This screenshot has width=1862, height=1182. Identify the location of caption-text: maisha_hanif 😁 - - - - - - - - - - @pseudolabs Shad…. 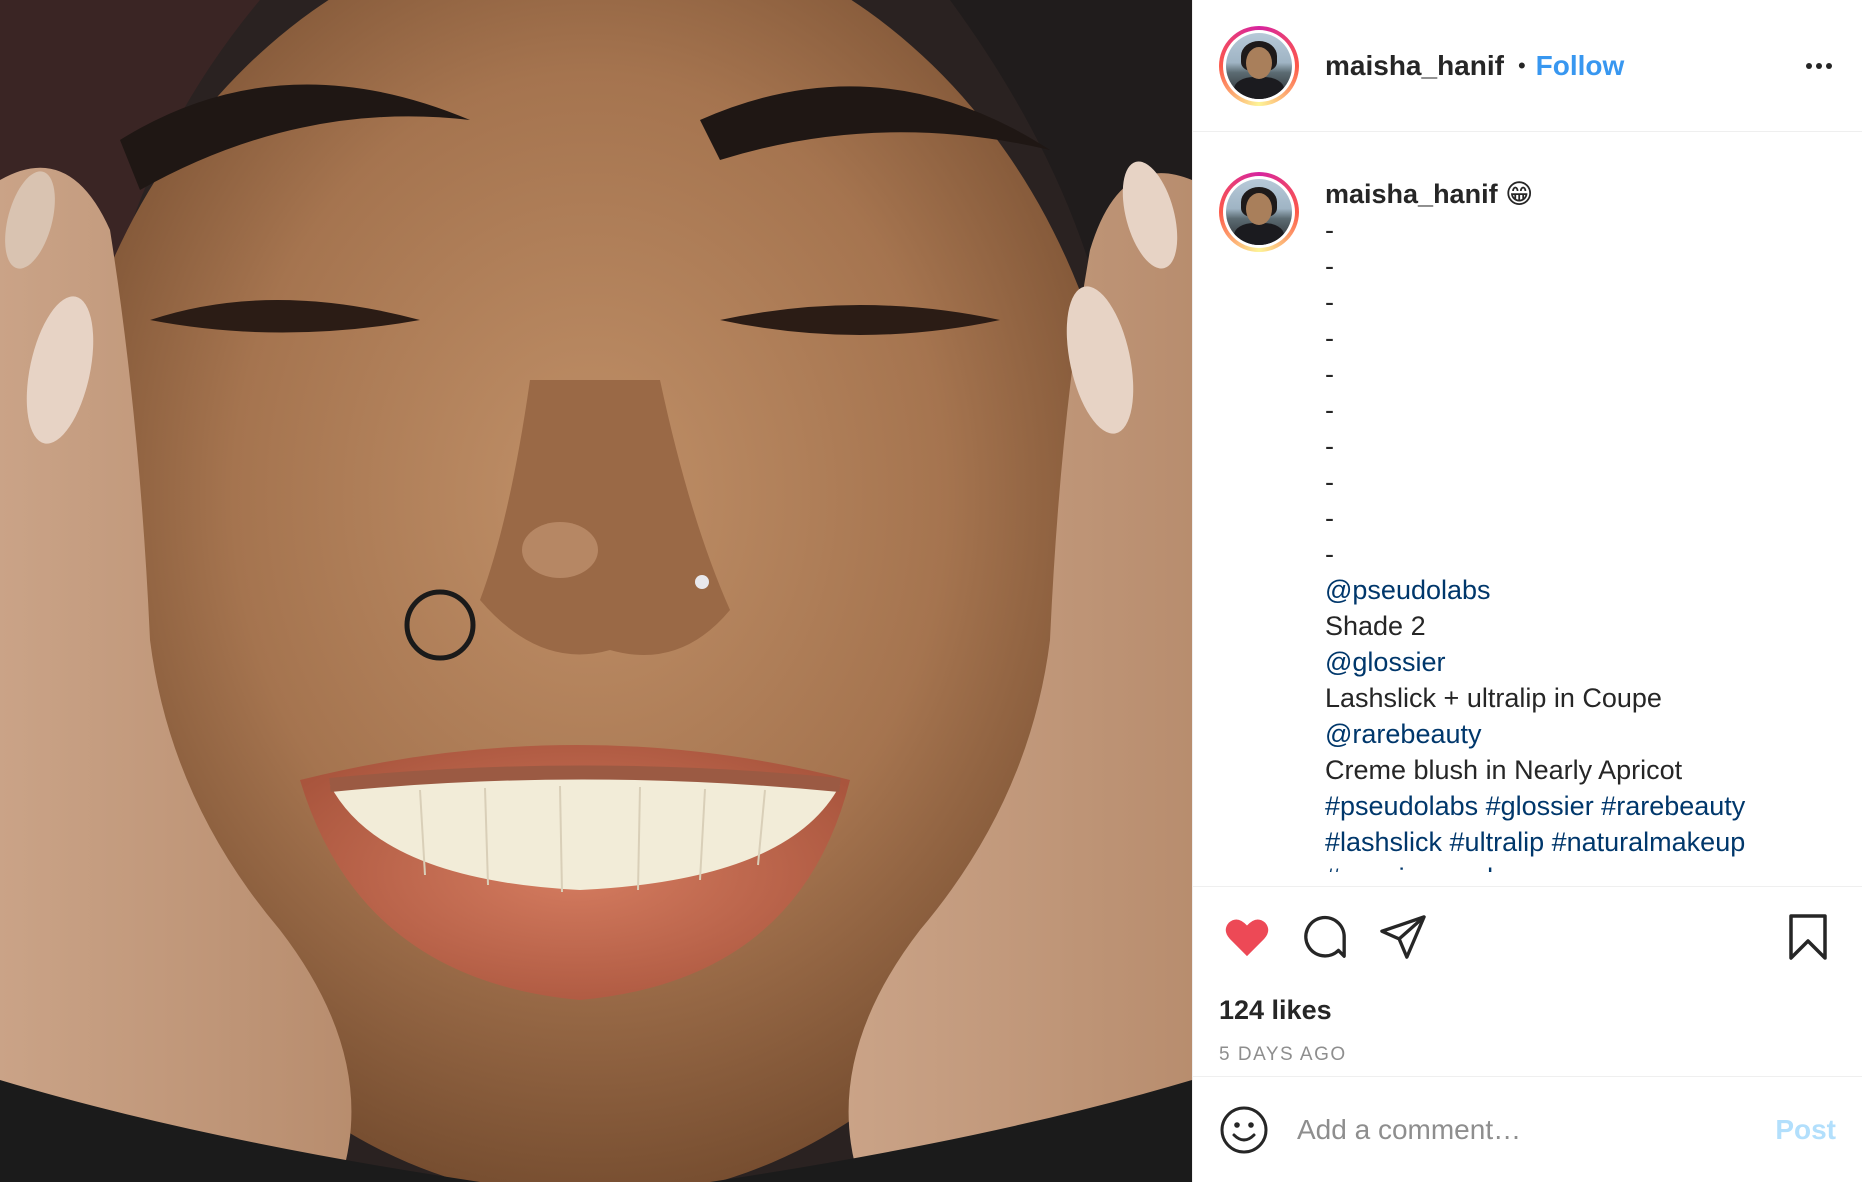
(1535, 529).